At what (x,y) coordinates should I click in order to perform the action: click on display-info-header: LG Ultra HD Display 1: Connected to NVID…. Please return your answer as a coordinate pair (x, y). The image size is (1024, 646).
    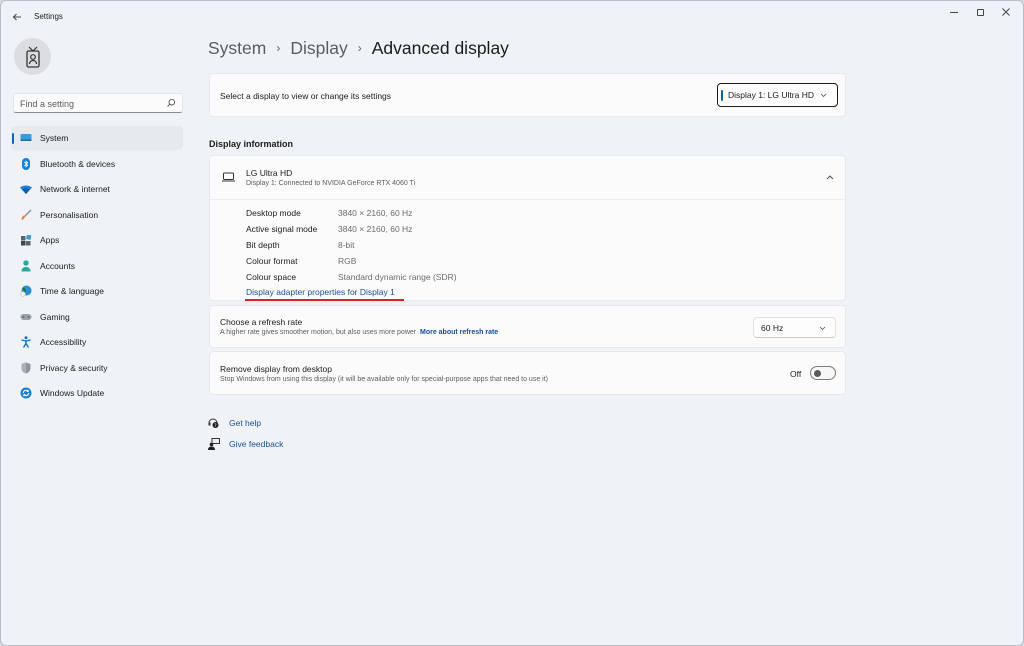
    Looking at the image, I should click on (527, 178).